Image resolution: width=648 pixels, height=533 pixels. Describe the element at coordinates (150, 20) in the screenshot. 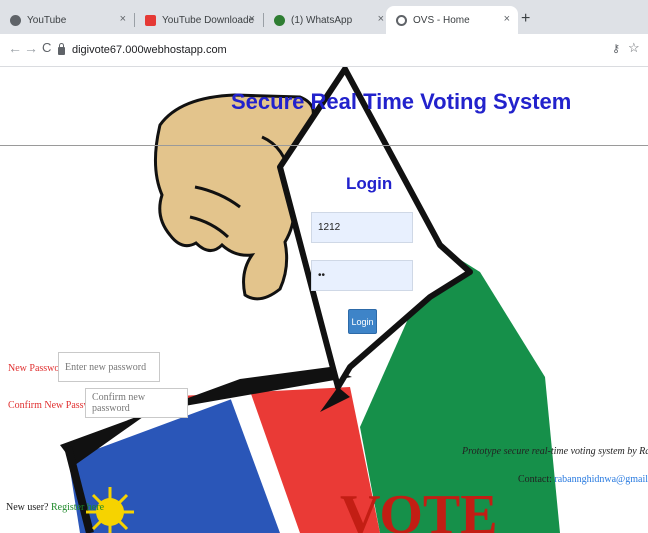

I see `downloader-favicon-icon` at that location.